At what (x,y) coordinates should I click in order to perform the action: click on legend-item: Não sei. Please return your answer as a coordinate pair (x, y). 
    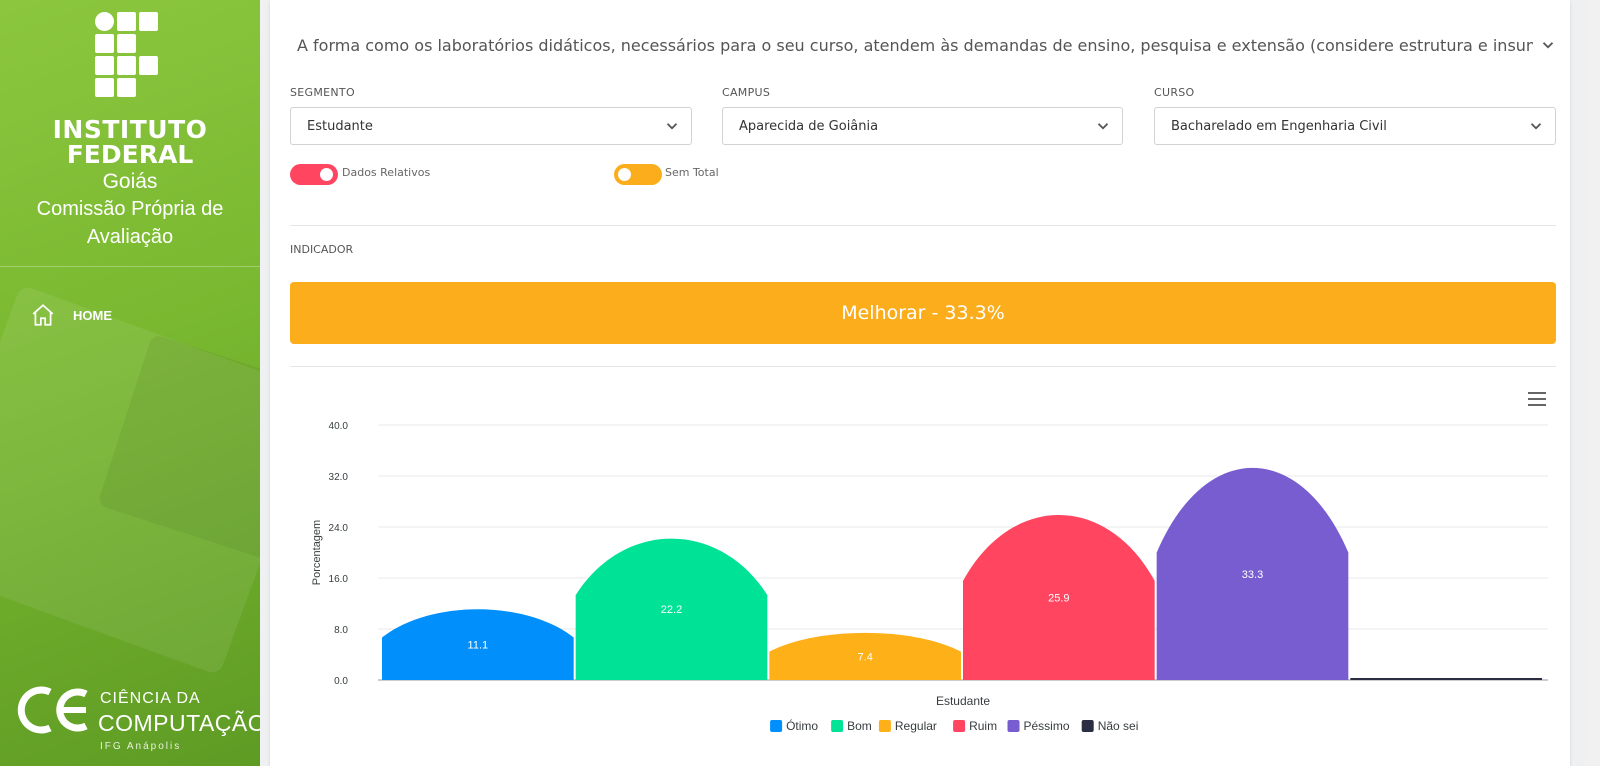
    Looking at the image, I should click on (1118, 726).